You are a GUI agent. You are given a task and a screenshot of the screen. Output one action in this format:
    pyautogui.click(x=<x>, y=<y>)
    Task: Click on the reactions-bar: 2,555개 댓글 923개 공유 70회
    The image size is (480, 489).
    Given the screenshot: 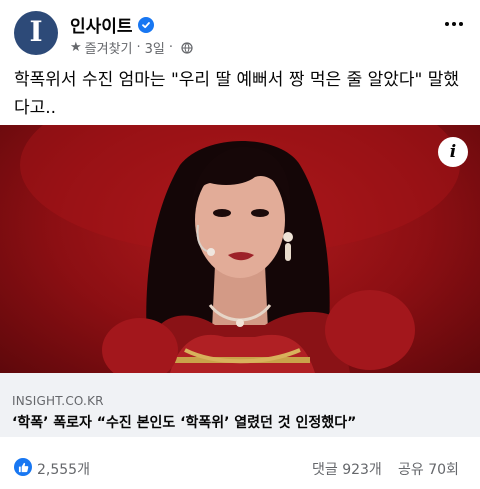 What is the action you would take?
    pyautogui.click(x=240, y=467)
    